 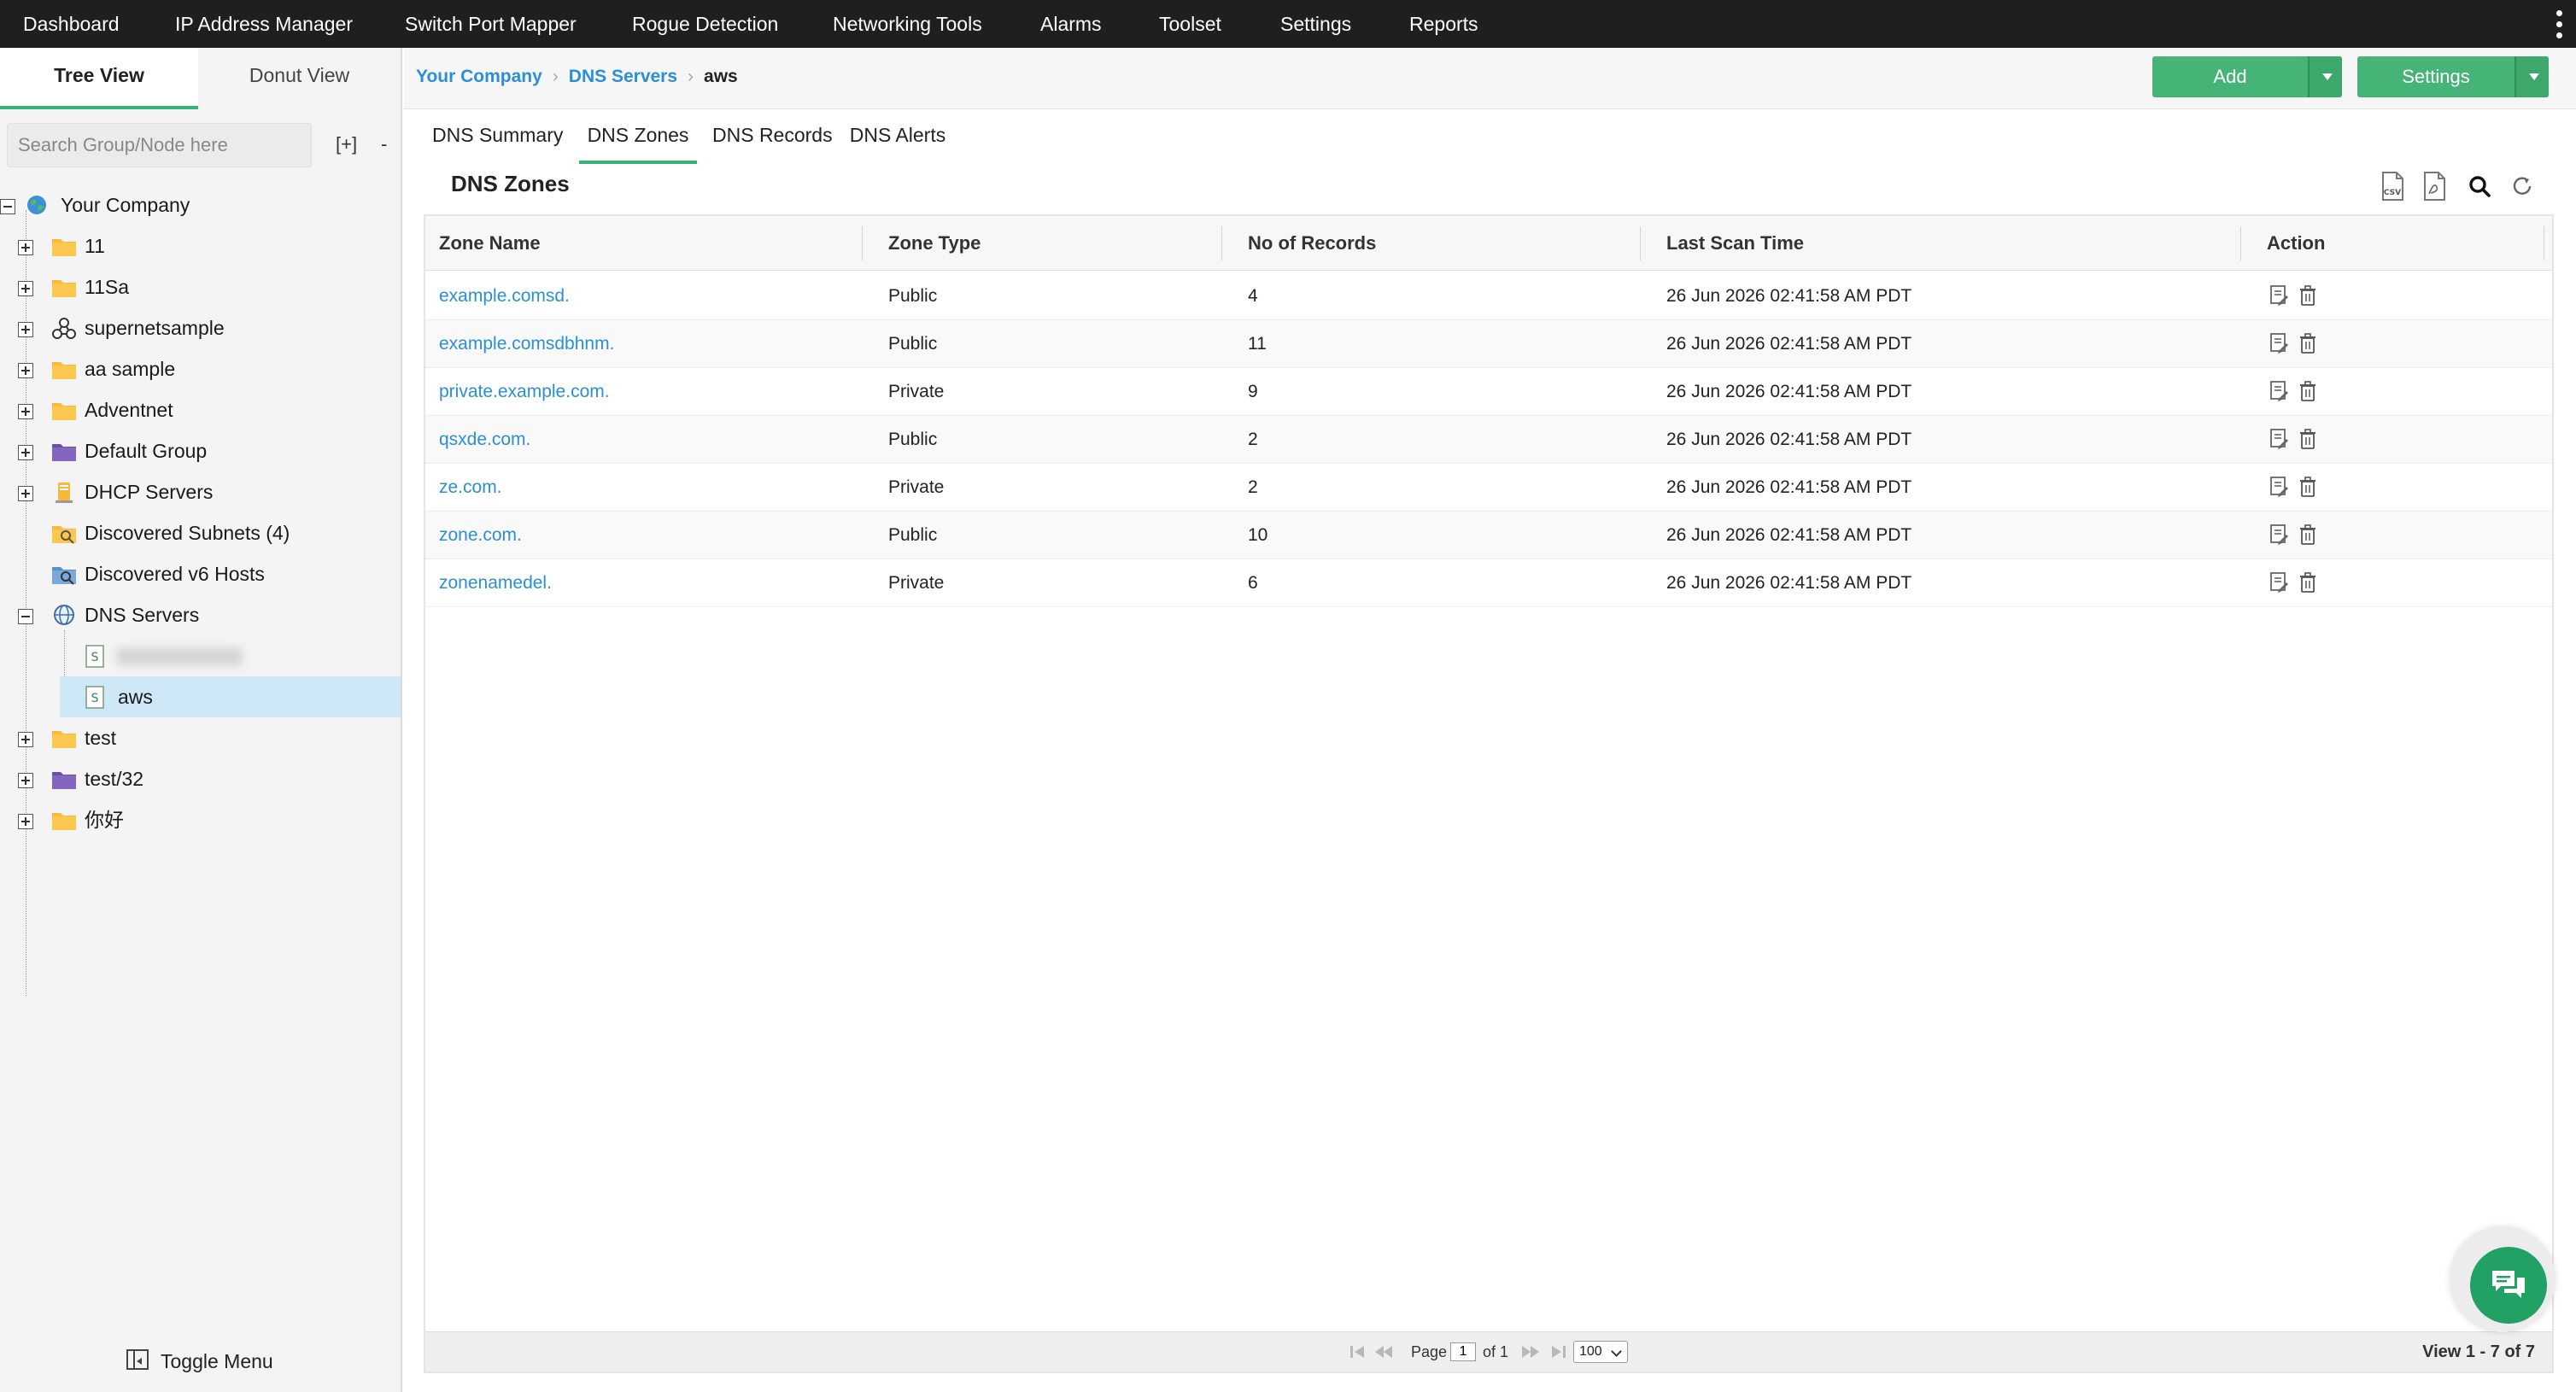 What do you see at coordinates (897, 136) in the screenshot?
I see `tab-dns-alerts: DNS Alerts` at bounding box center [897, 136].